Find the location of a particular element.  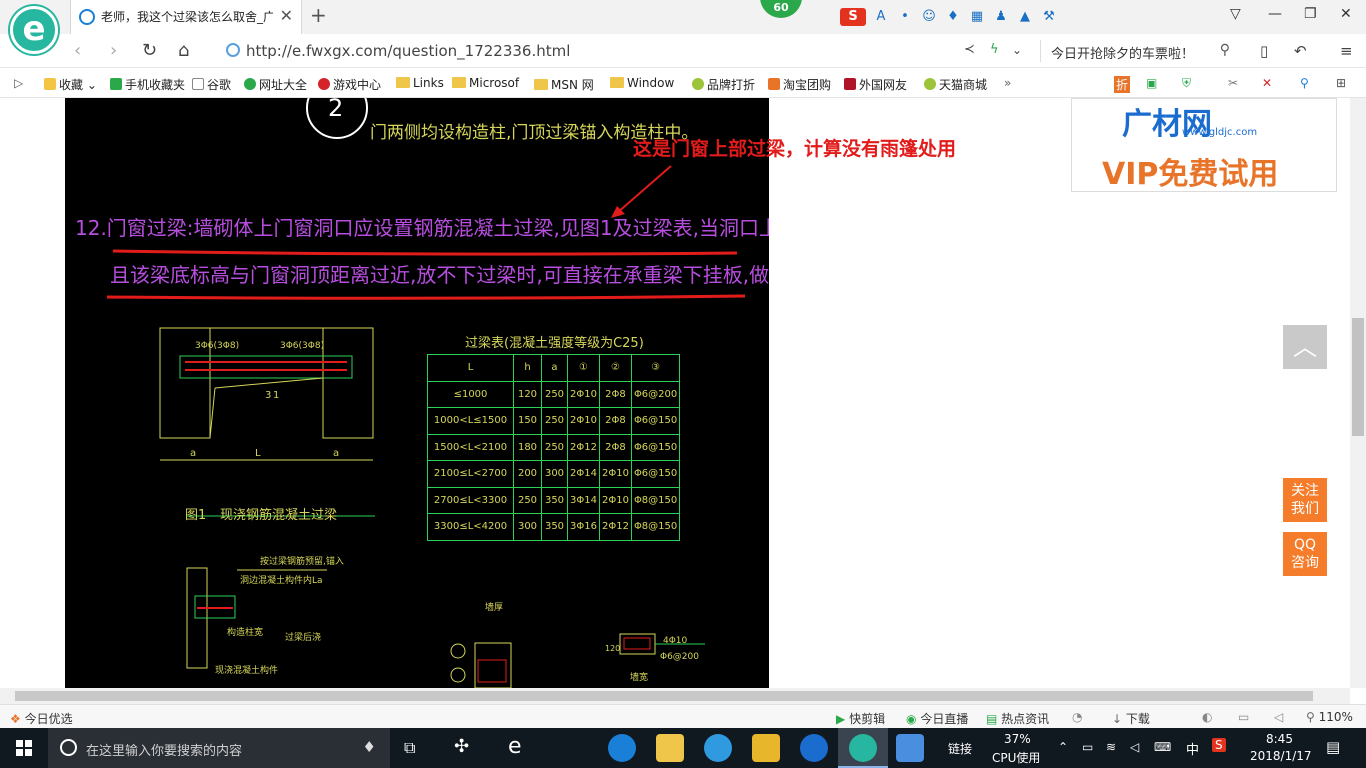

sogou-icon: S is located at coordinates (853, 17).